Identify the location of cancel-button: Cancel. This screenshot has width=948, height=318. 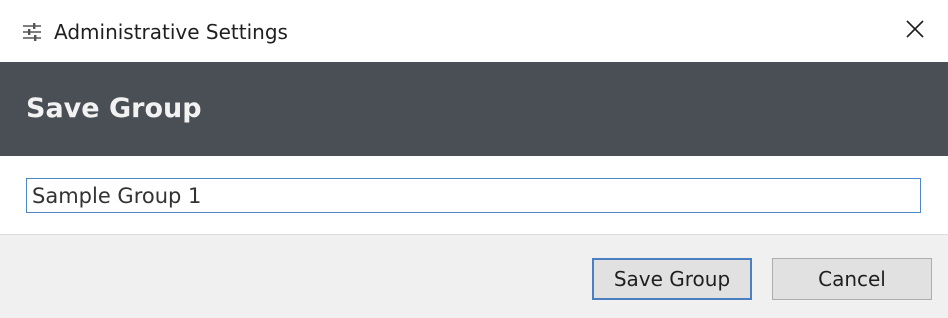
(852, 279).